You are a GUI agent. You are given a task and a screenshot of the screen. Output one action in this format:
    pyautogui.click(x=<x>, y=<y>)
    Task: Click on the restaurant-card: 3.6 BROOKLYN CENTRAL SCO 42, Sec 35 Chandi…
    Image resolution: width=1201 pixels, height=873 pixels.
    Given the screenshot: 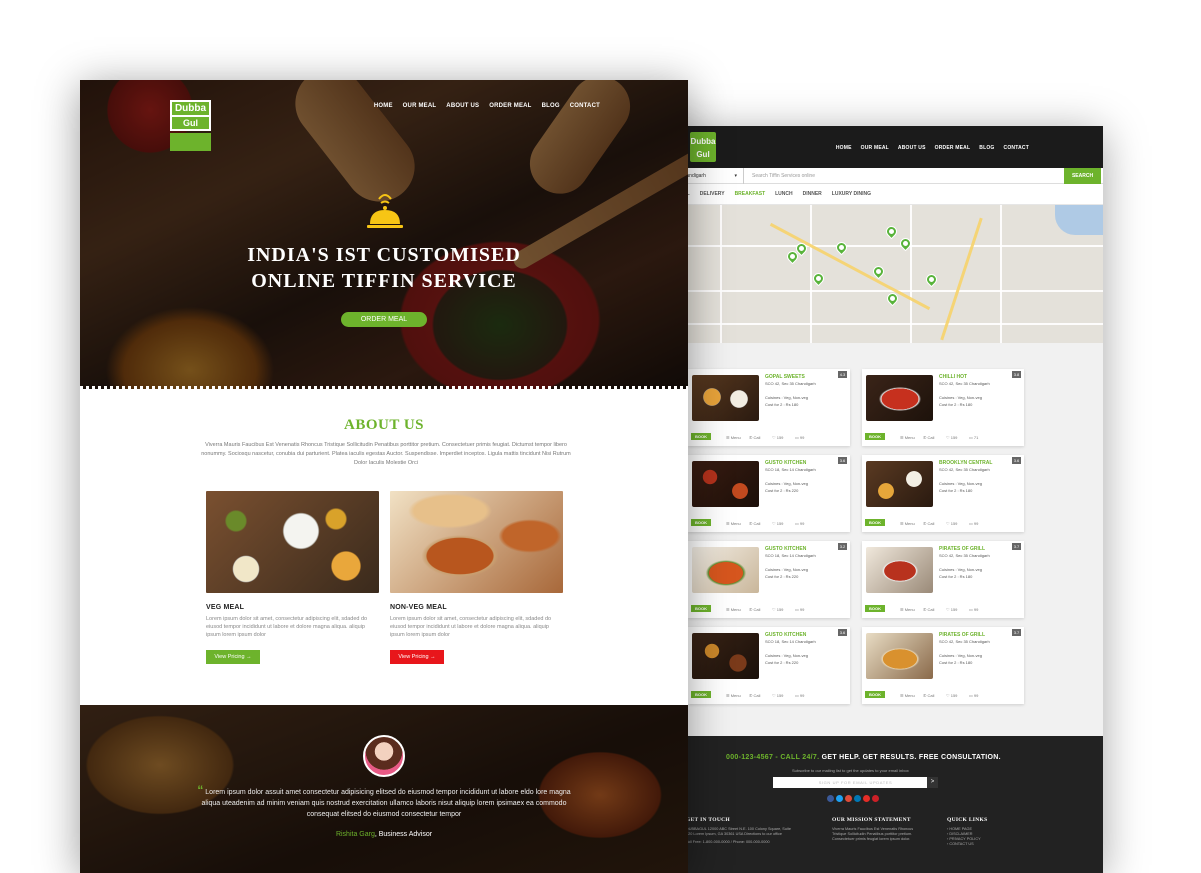 What is the action you would take?
    pyautogui.click(x=943, y=493)
    